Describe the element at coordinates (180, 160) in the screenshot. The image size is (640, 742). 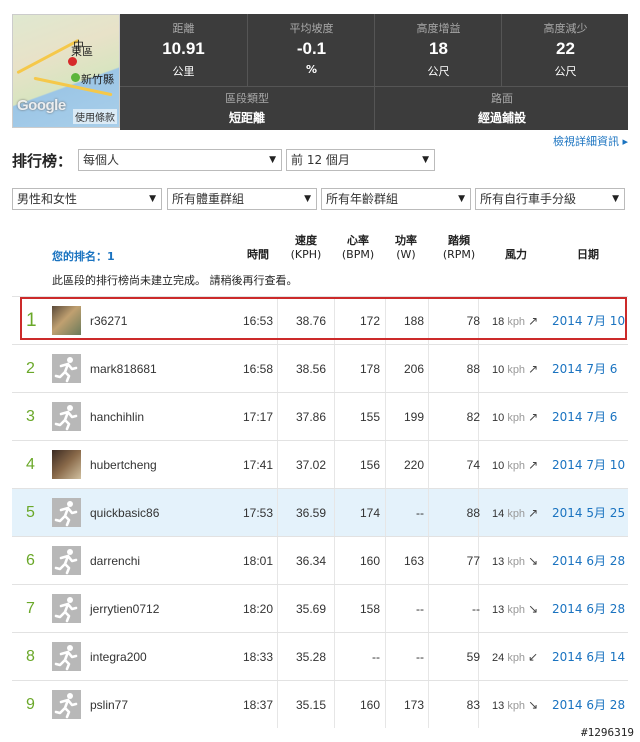
I see `filter-who-select: 每個人 ▼` at that location.